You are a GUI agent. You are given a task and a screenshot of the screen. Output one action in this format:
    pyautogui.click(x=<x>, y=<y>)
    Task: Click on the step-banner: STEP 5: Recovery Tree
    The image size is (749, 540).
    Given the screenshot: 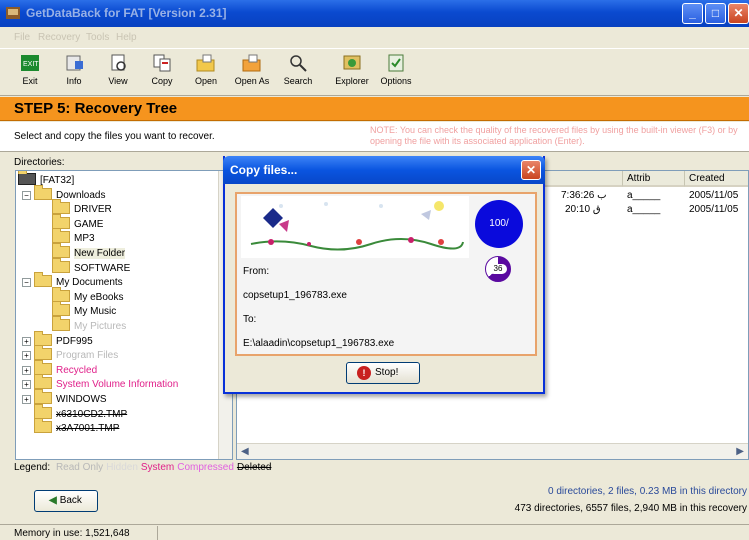 What is the action you would take?
    pyautogui.click(x=374, y=109)
    